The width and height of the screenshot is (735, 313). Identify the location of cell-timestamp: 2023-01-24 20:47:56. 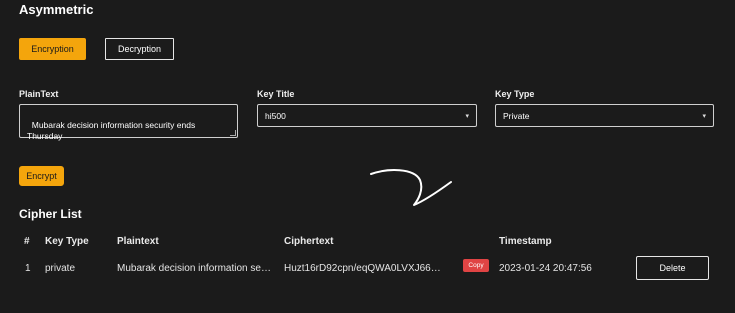
(545, 268).